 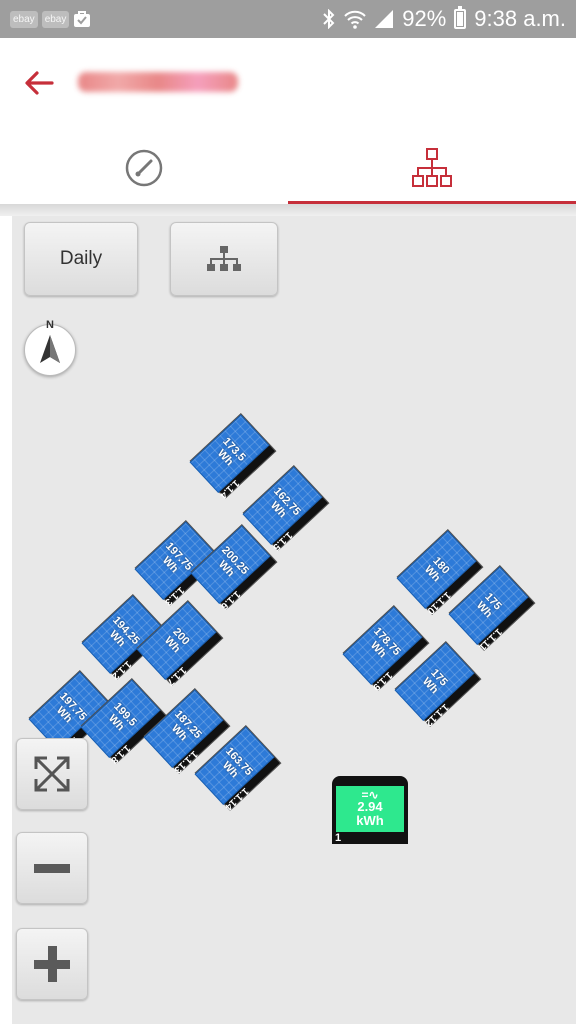 I want to click on zoom-in-button, so click(x=52, y=964).